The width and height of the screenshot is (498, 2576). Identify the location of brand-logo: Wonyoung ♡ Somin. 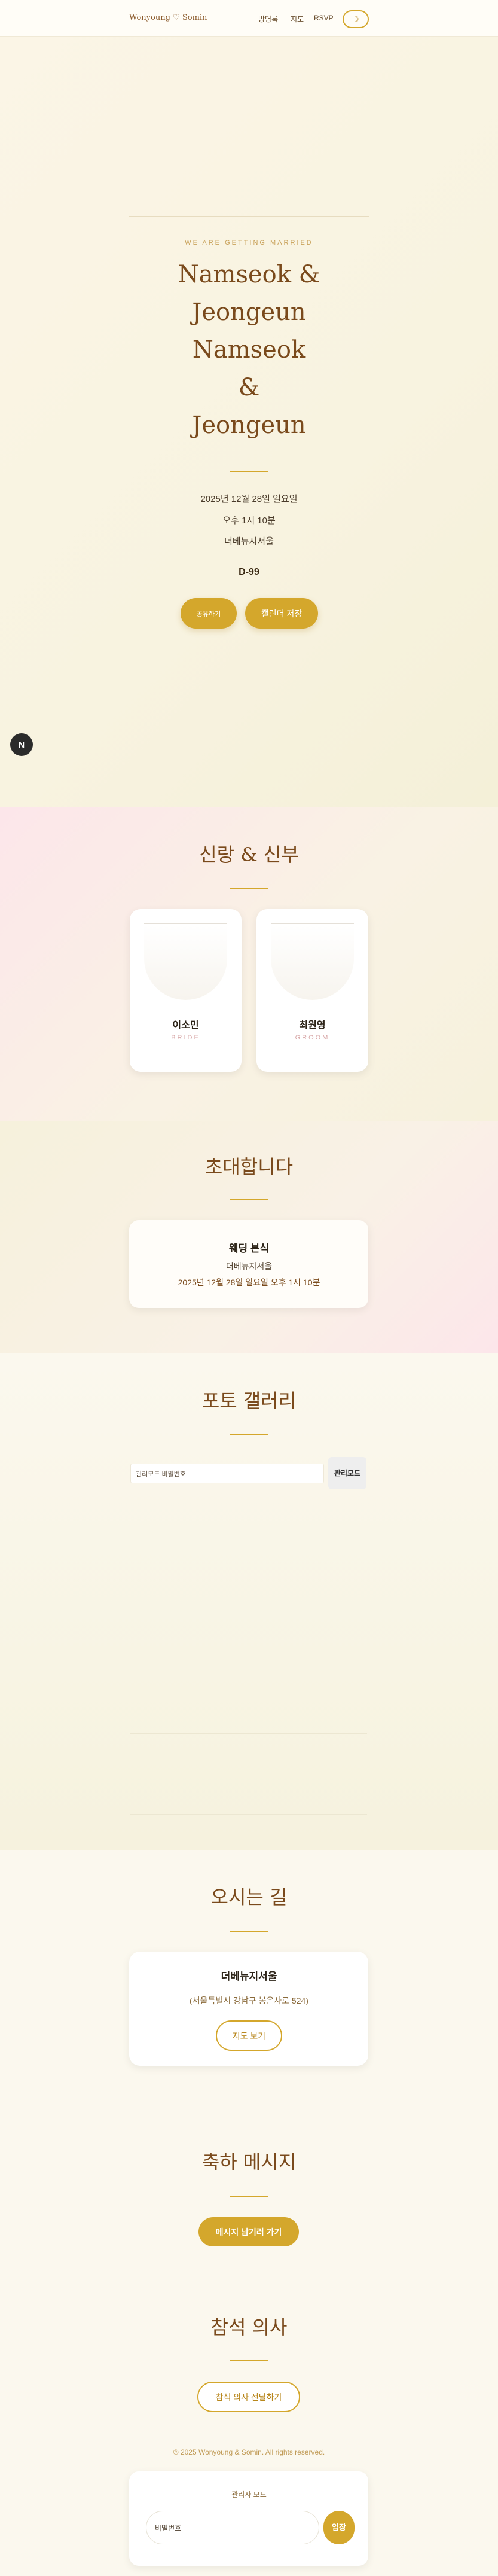
(168, 18).